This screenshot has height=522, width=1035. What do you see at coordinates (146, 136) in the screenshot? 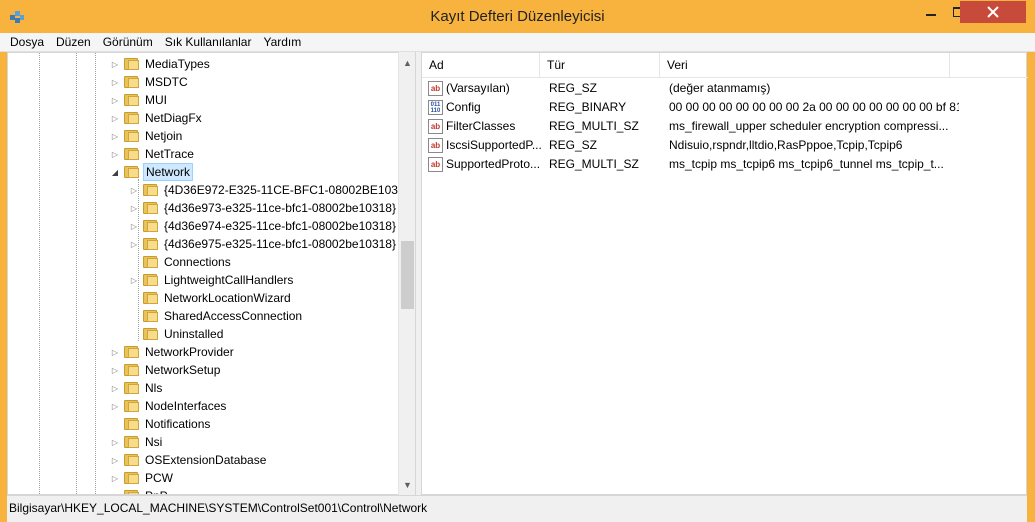
I see `tree-item: ▷ Netjoin` at bounding box center [146, 136].